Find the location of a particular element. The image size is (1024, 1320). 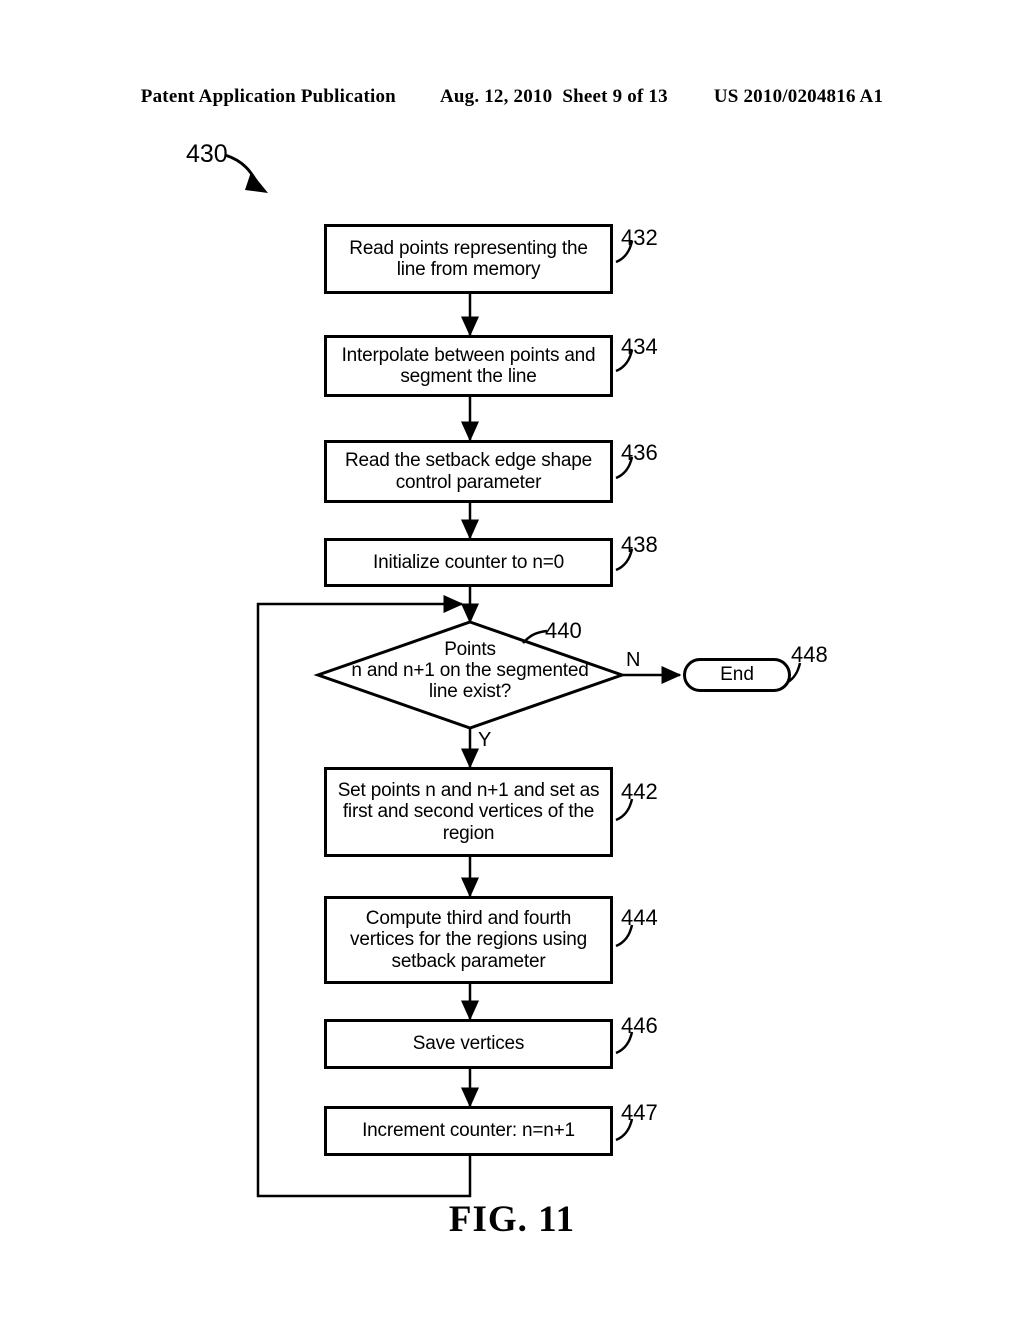

process-node-446: Save vertices is located at coordinates (468, 1044).